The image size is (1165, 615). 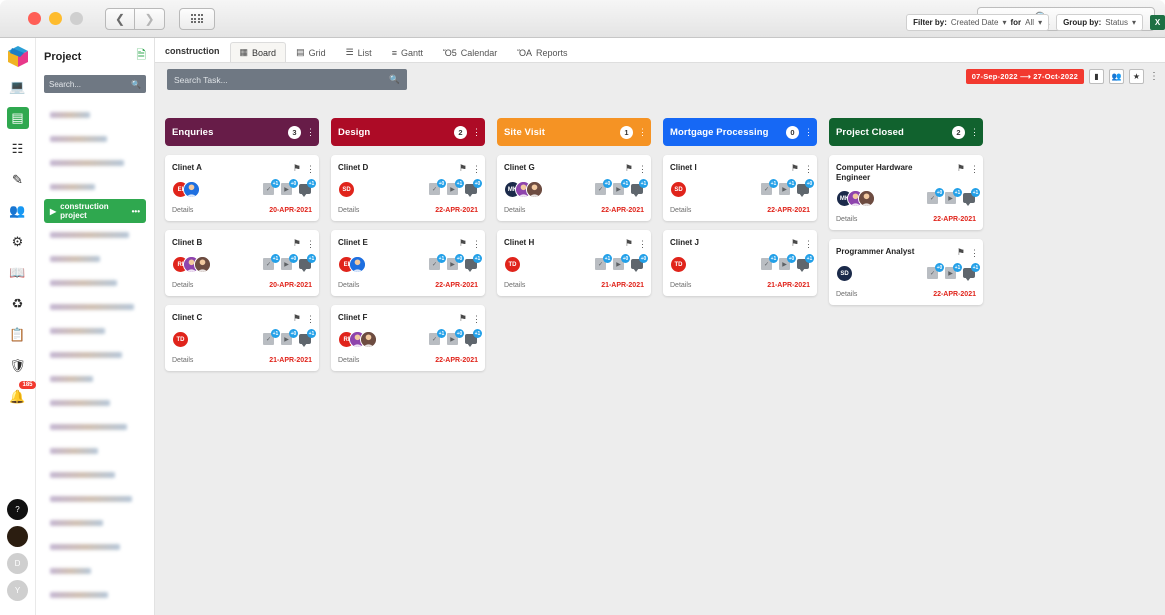 What do you see at coordinates (17, 590) in the screenshot?
I see `avatar-y: Y` at bounding box center [17, 590].